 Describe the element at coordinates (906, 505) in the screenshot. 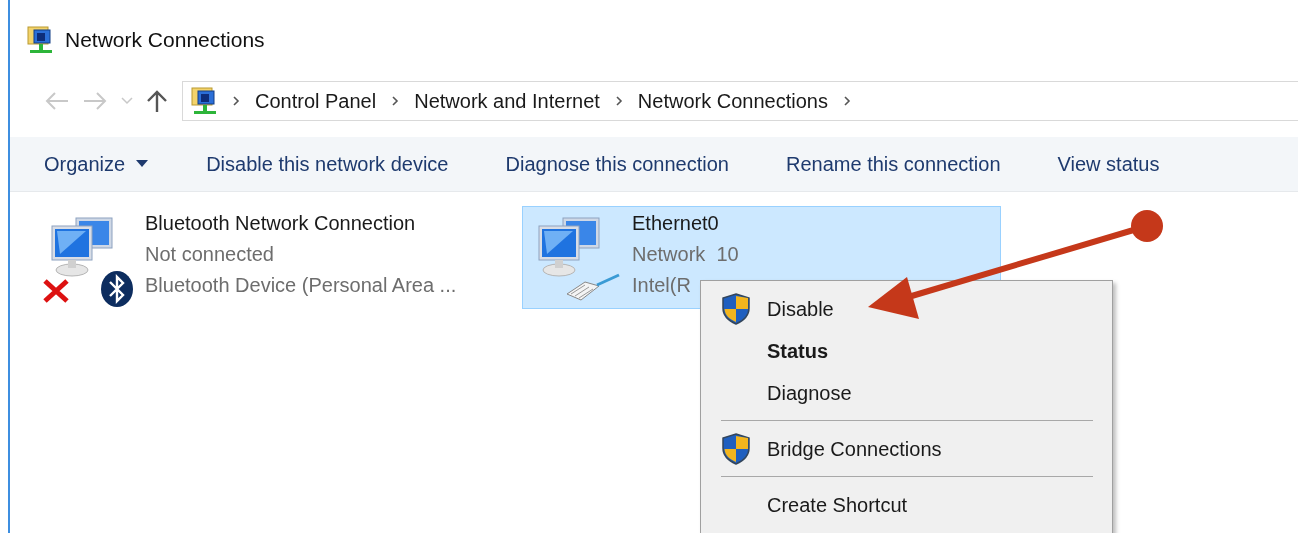

I see `menu-item: Create Shortcut` at that location.